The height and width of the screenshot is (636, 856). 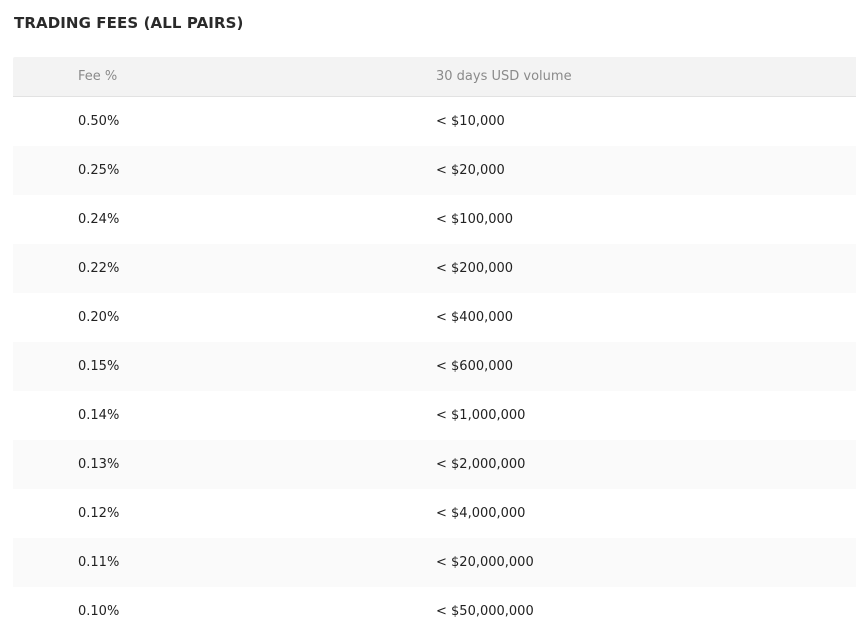 I want to click on table-header-row: Fee % 30 days USD volume, so click(x=434, y=77).